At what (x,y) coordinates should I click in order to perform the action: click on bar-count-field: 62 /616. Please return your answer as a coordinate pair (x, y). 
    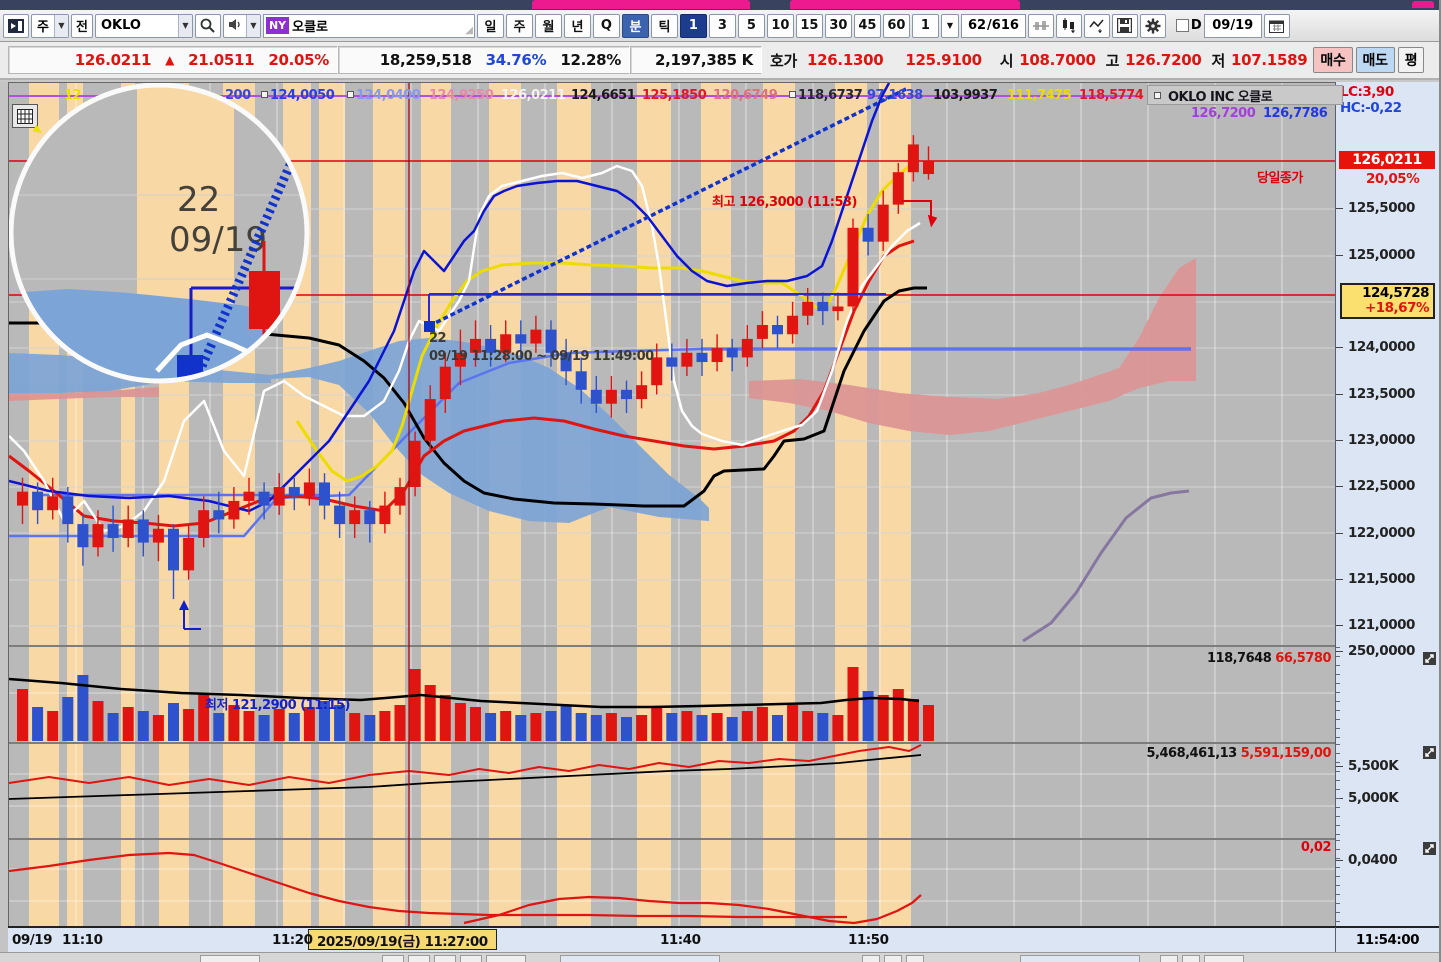
    Looking at the image, I should click on (993, 25).